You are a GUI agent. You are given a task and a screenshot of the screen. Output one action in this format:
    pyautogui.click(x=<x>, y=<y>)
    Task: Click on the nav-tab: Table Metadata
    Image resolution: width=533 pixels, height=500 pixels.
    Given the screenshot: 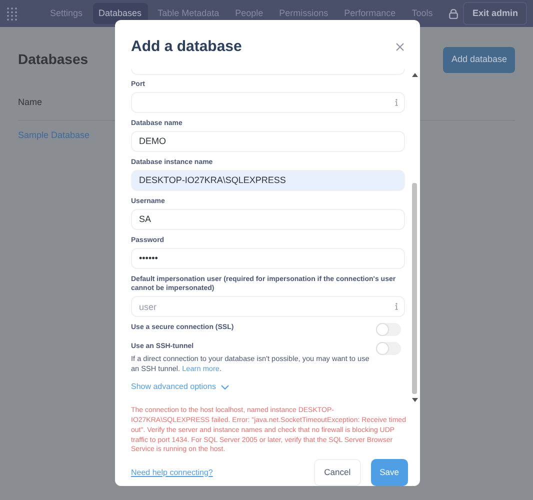 What is the action you would take?
    pyautogui.click(x=189, y=13)
    